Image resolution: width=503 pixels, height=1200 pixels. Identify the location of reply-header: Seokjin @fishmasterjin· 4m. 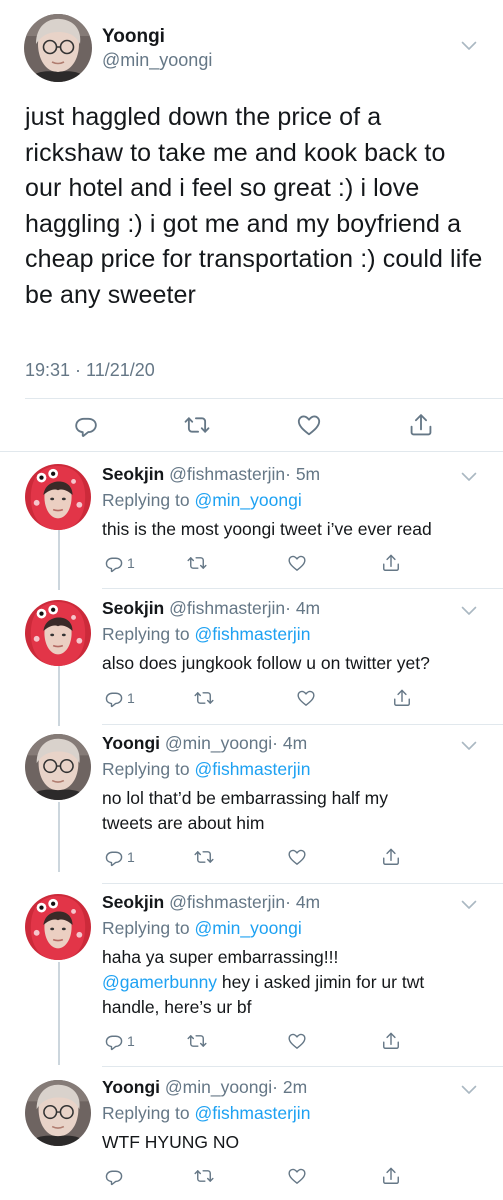
(211, 902).